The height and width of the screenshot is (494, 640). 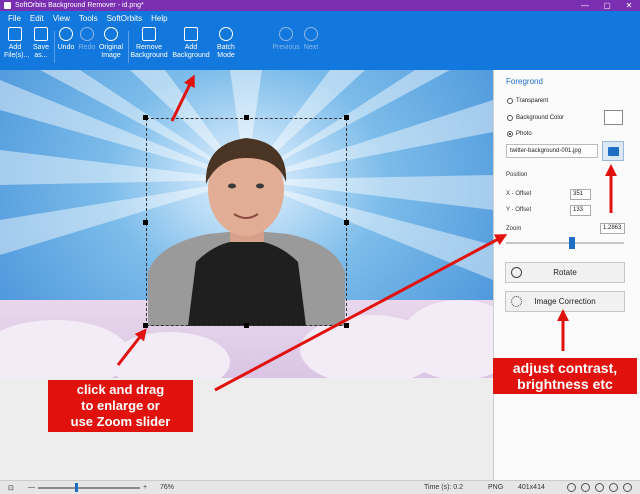 I want to click on menu-softorbits: SoftOrbits, so click(x=125, y=18).